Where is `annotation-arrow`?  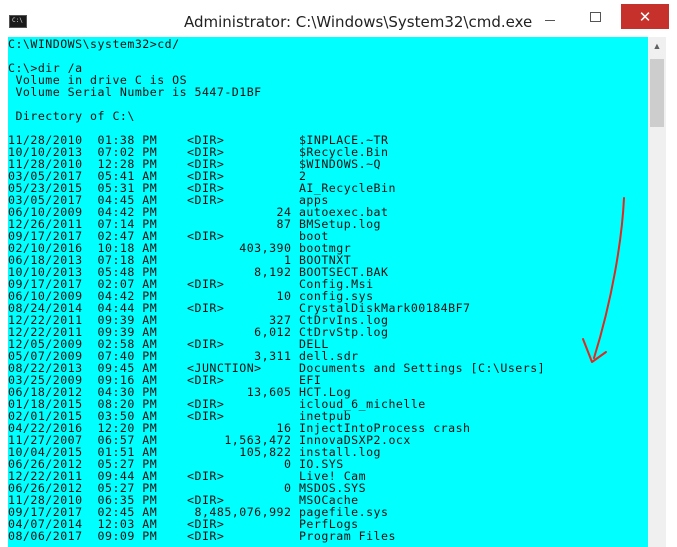 annotation-arrow is located at coordinates (603, 280).